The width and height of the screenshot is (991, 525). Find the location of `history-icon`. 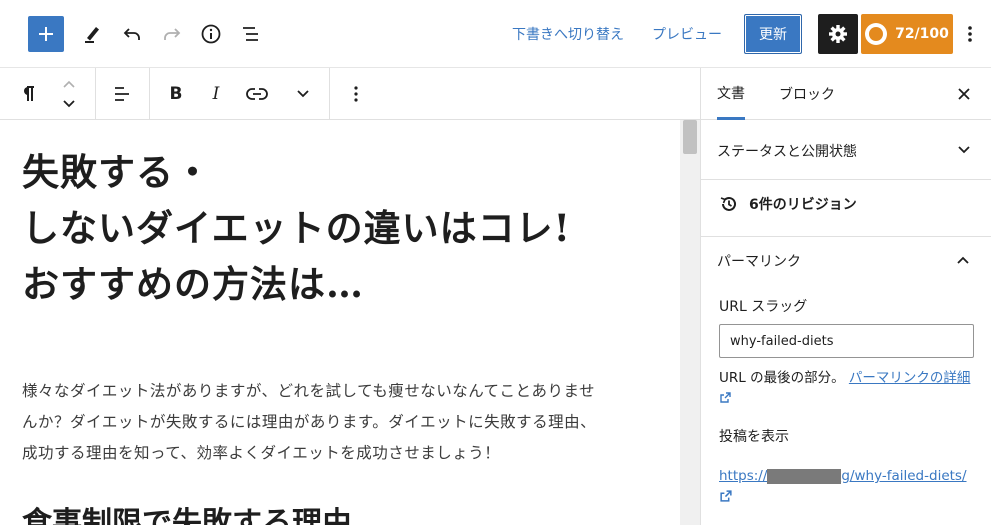

history-icon is located at coordinates (728, 203).